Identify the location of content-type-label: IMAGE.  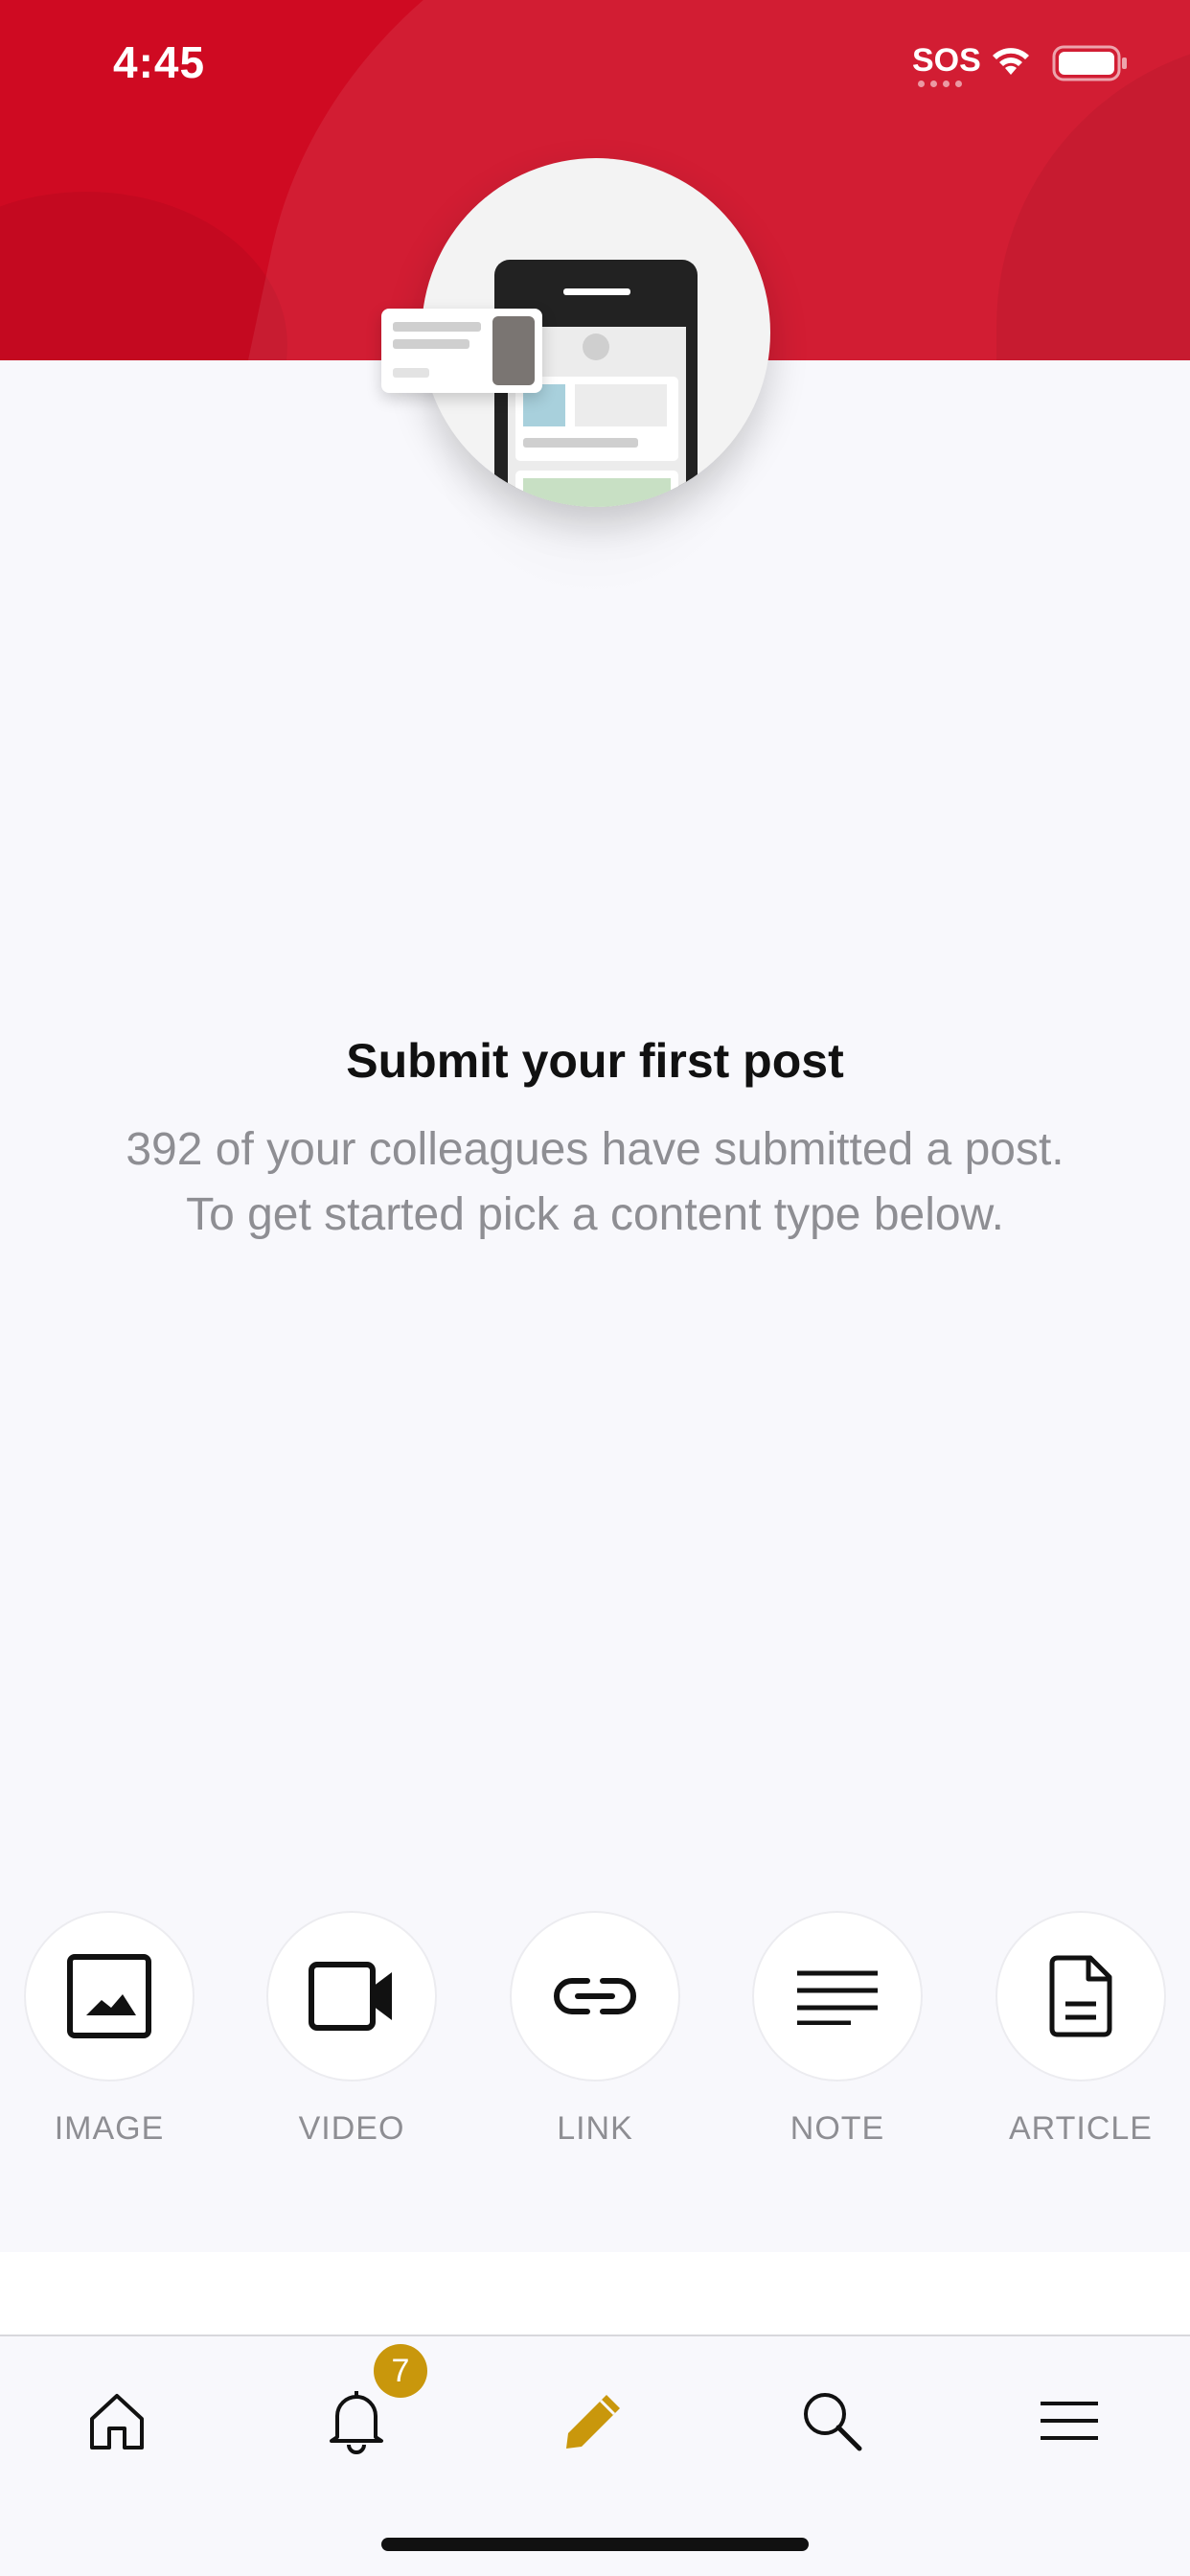
(109, 2128).